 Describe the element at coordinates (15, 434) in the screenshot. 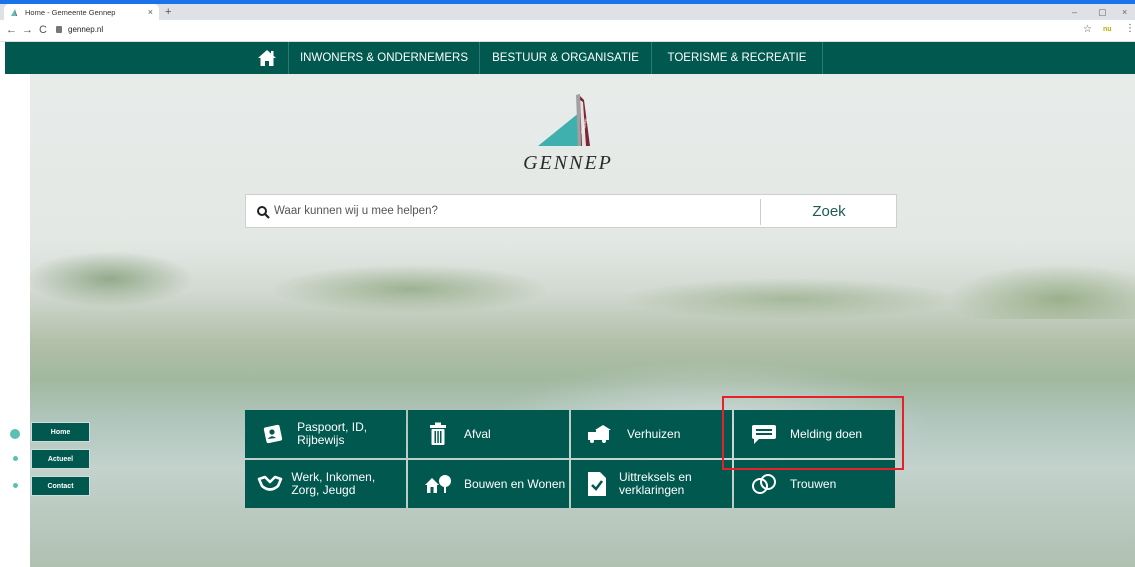

I see `side-dot-active` at that location.